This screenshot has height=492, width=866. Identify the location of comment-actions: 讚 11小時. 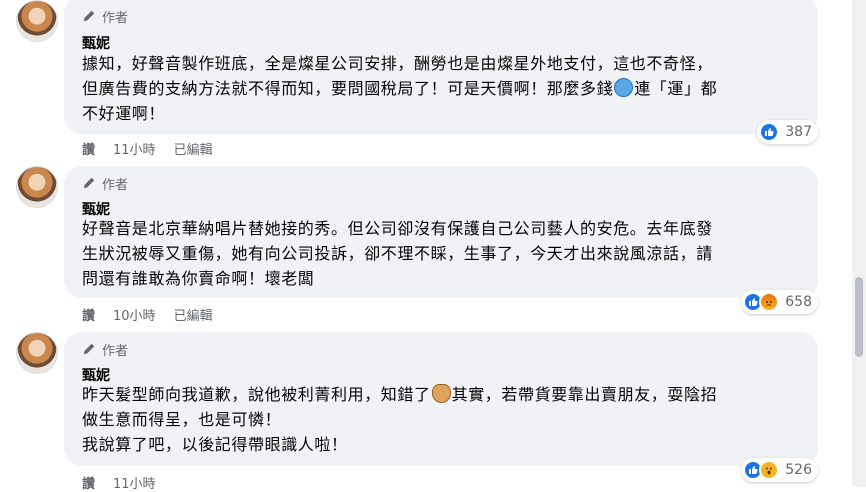
(119, 482).